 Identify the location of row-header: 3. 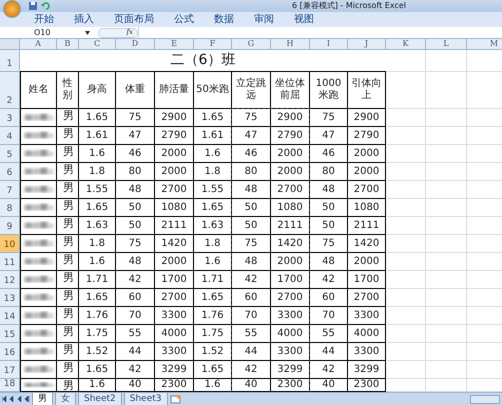
(10, 118).